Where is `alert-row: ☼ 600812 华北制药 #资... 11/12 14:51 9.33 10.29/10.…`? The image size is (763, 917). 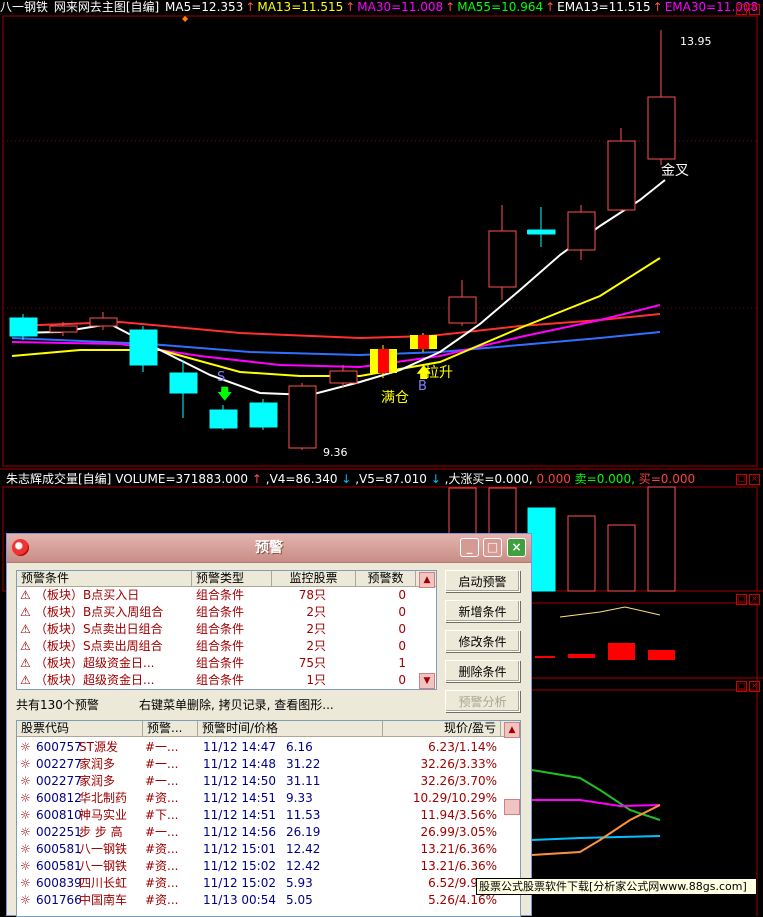
alert-row: ☼ 600812 华北制药 #资... 11/12 14:51 9.33 10.29/10.… is located at coordinates (259, 798).